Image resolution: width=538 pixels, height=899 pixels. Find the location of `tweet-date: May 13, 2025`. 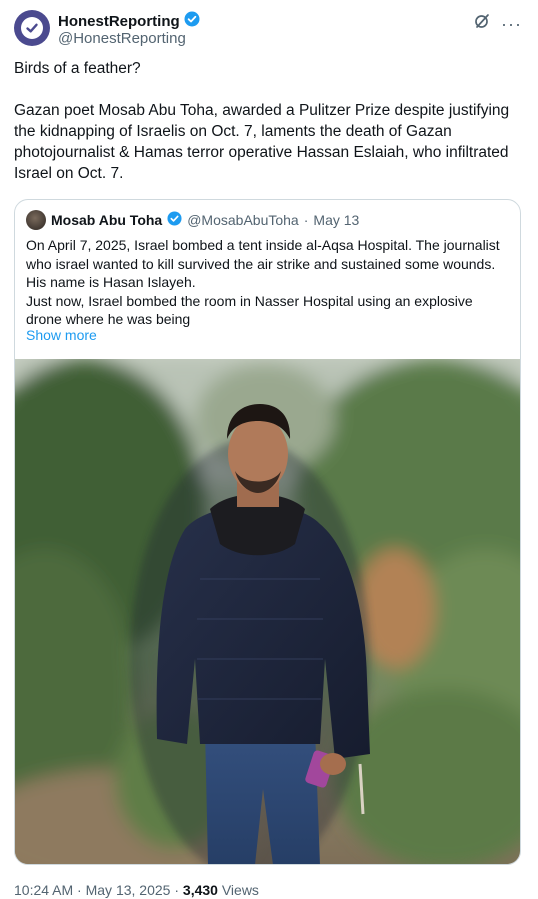

tweet-date: May 13, 2025 is located at coordinates (128, 890).